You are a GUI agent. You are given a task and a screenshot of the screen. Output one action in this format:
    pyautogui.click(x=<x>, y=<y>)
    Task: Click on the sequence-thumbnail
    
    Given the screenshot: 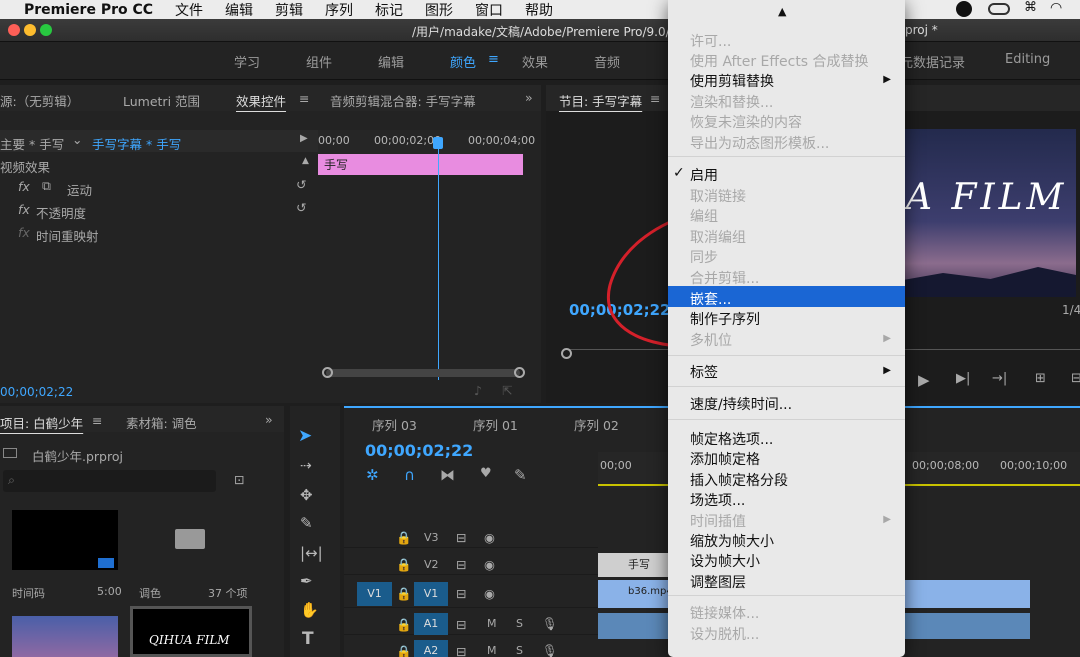 What is the action you would take?
    pyautogui.click(x=65, y=540)
    